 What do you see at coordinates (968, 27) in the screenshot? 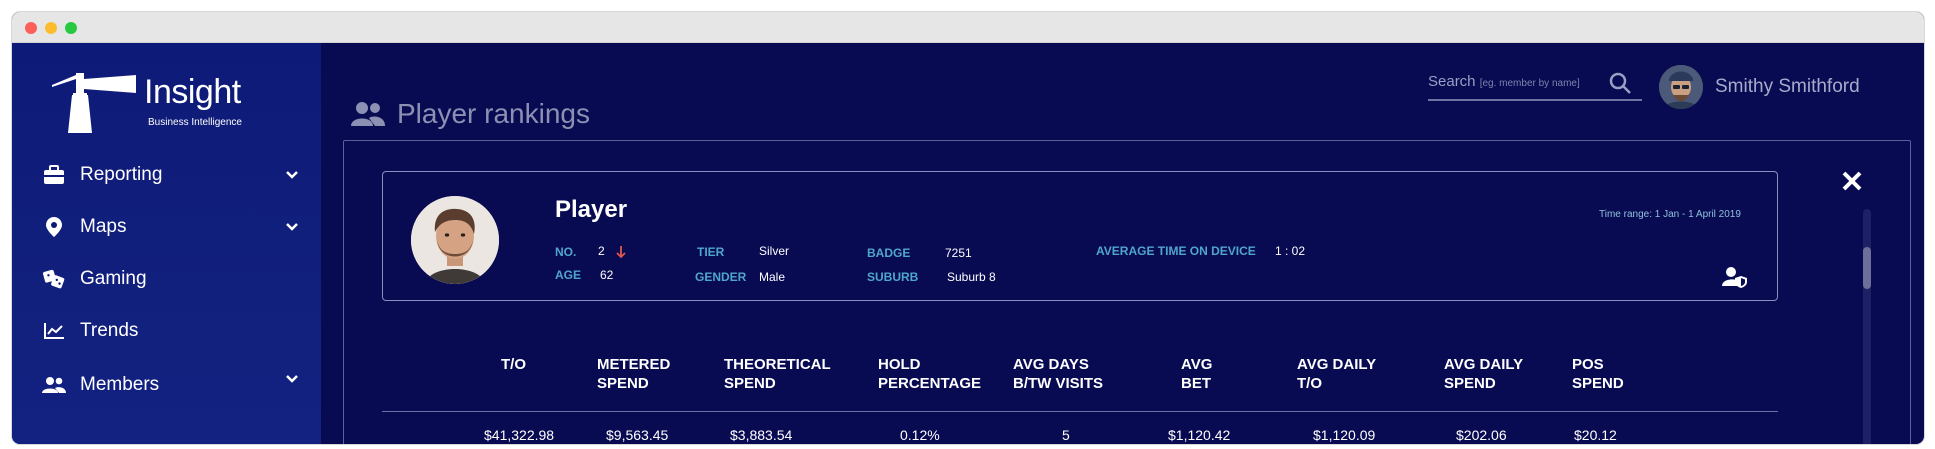
I see `title-bar` at bounding box center [968, 27].